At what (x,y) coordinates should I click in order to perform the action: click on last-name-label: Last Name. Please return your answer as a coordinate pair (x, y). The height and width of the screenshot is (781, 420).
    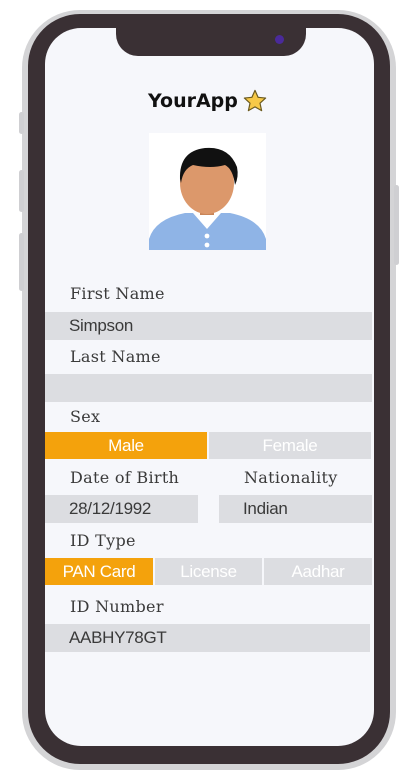
    Looking at the image, I should click on (115, 356).